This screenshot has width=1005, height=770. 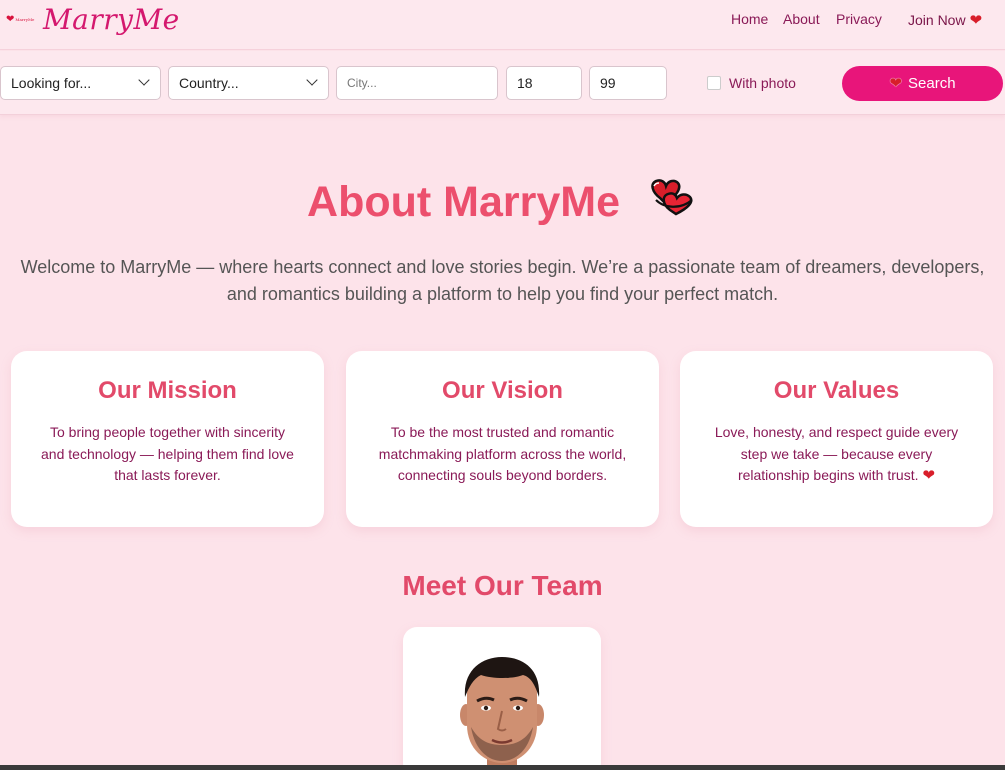 I want to click on main-nav: Home About Privacy Join Now ❤, so click(x=502, y=21).